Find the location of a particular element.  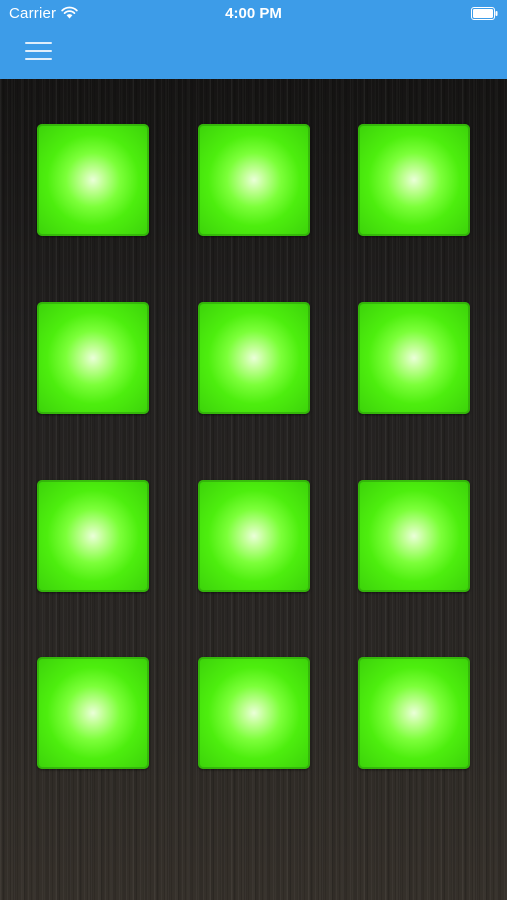

pad-button-r1-c3 is located at coordinates (414, 180).